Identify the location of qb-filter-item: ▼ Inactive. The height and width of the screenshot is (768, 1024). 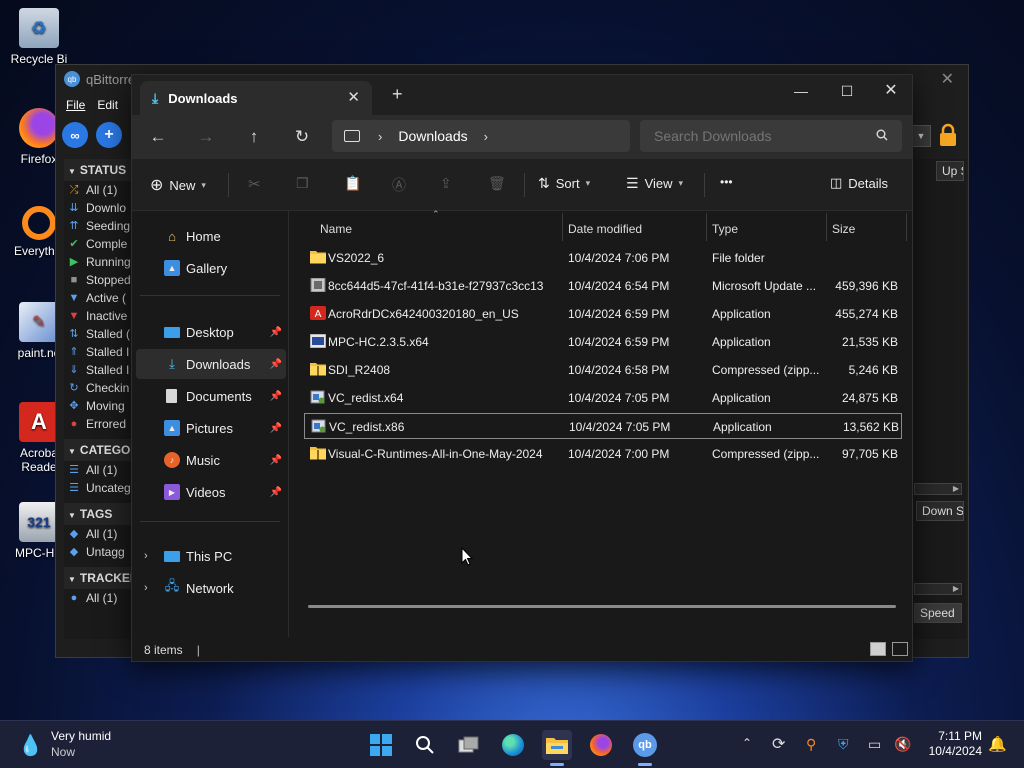
(102, 316).